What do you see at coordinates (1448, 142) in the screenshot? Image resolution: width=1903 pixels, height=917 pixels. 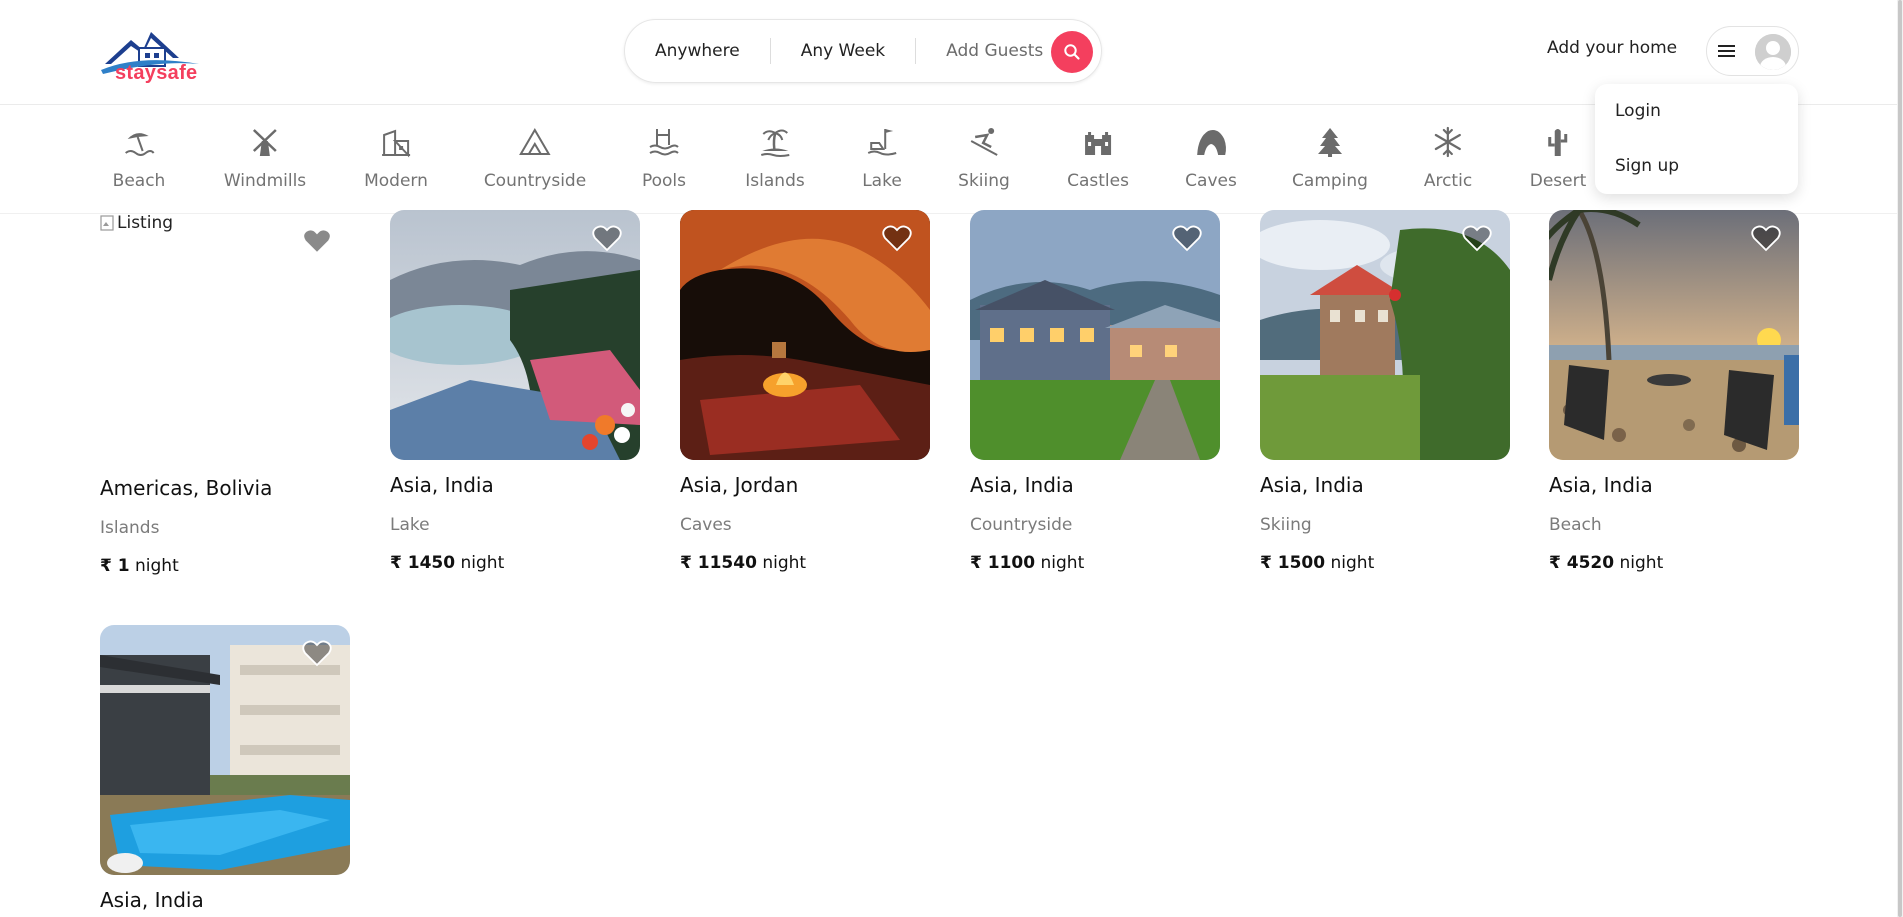 I see `snowflake-icon` at bounding box center [1448, 142].